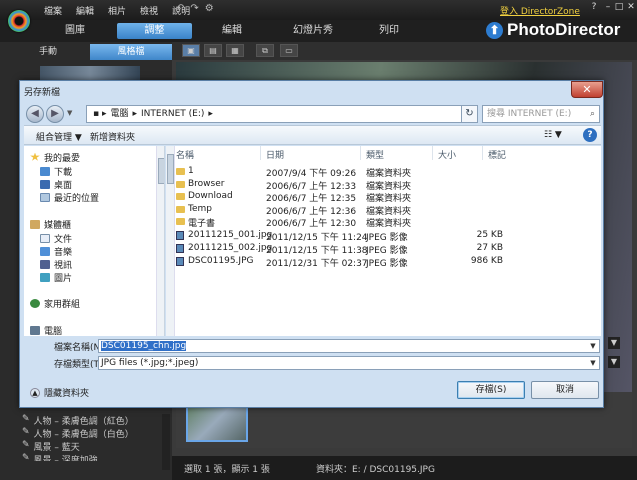 The height and width of the screenshot is (480, 637). I want to click on search-icon: ⌕, so click(592, 114).